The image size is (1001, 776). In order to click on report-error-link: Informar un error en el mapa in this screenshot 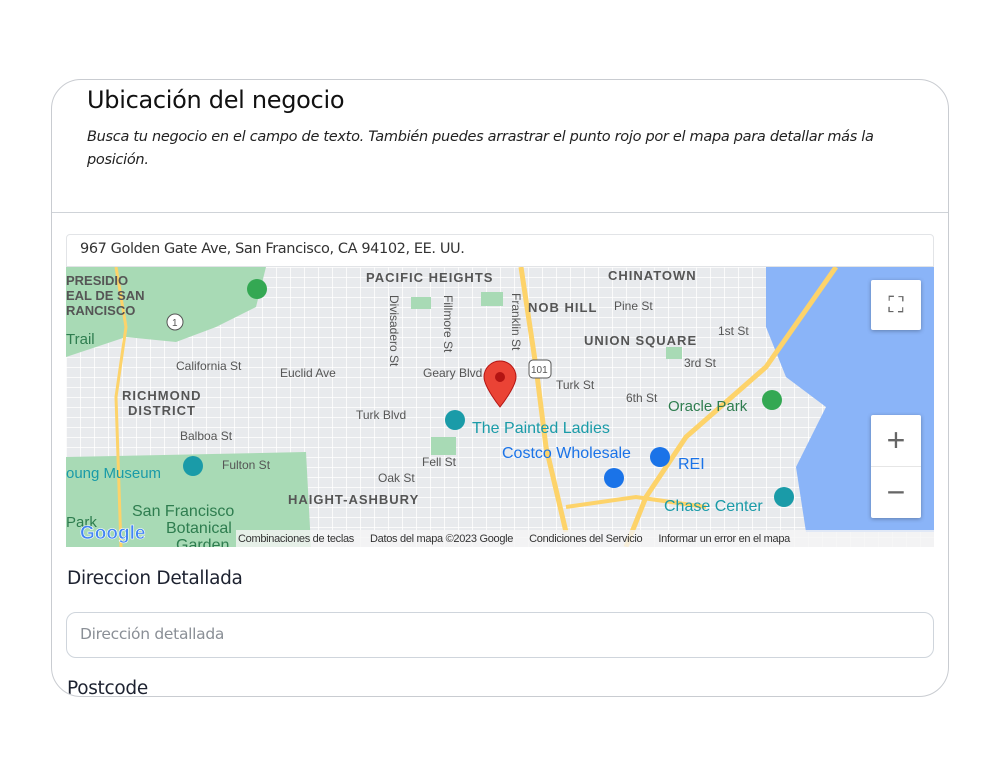, I will do `click(724, 539)`.